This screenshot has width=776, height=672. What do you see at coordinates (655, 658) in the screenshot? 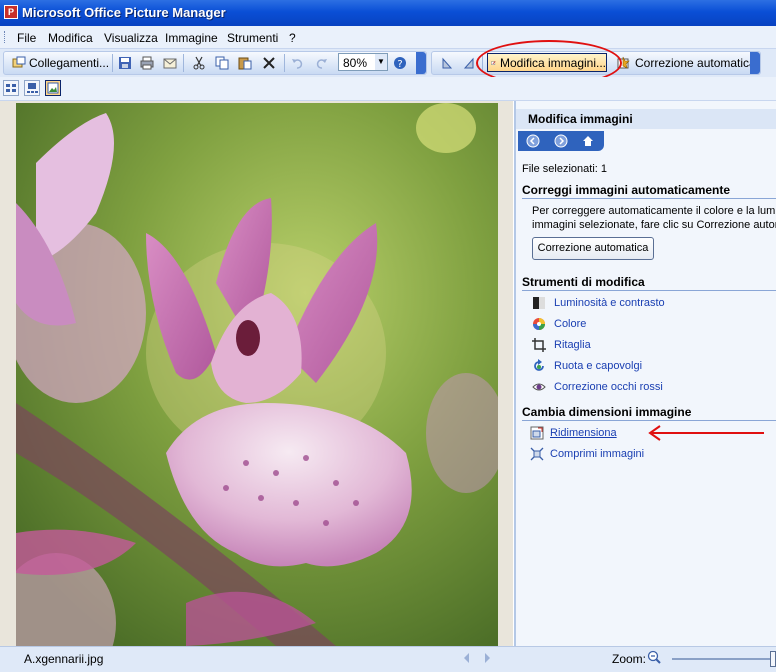
I see `zoom-out-icon` at bounding box center [655, 658].